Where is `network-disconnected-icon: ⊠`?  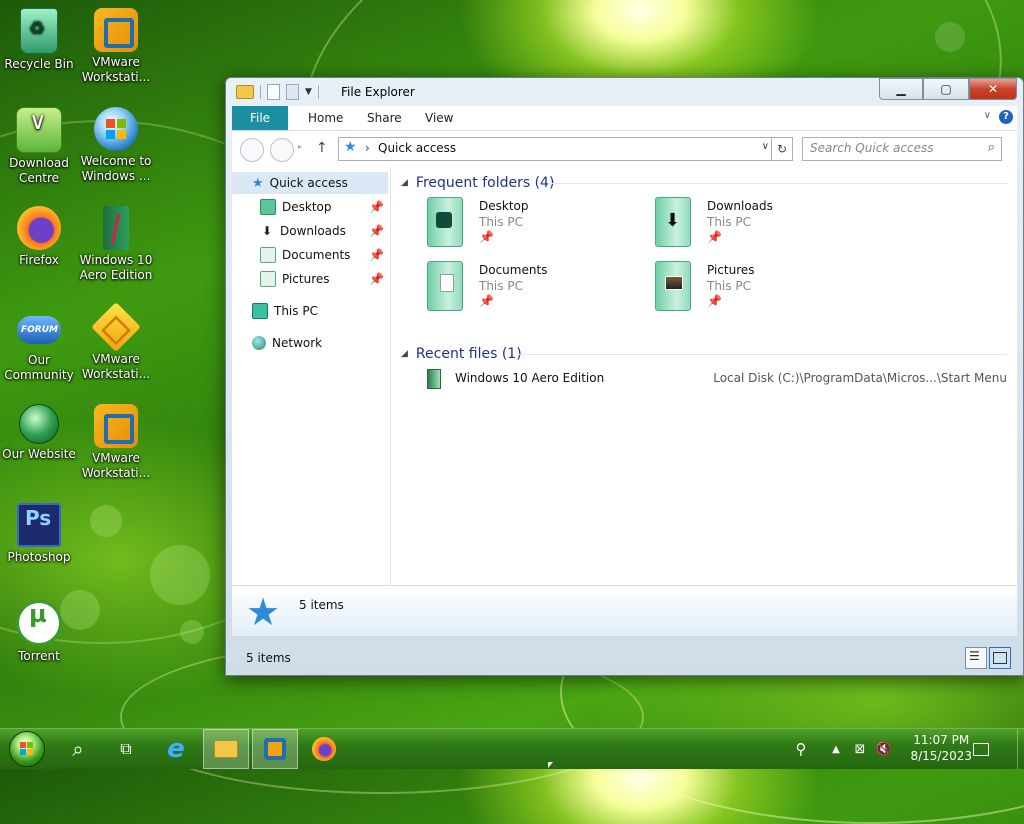 network-disconnected-icon: ⊠ is located at coordinates (860, 749).